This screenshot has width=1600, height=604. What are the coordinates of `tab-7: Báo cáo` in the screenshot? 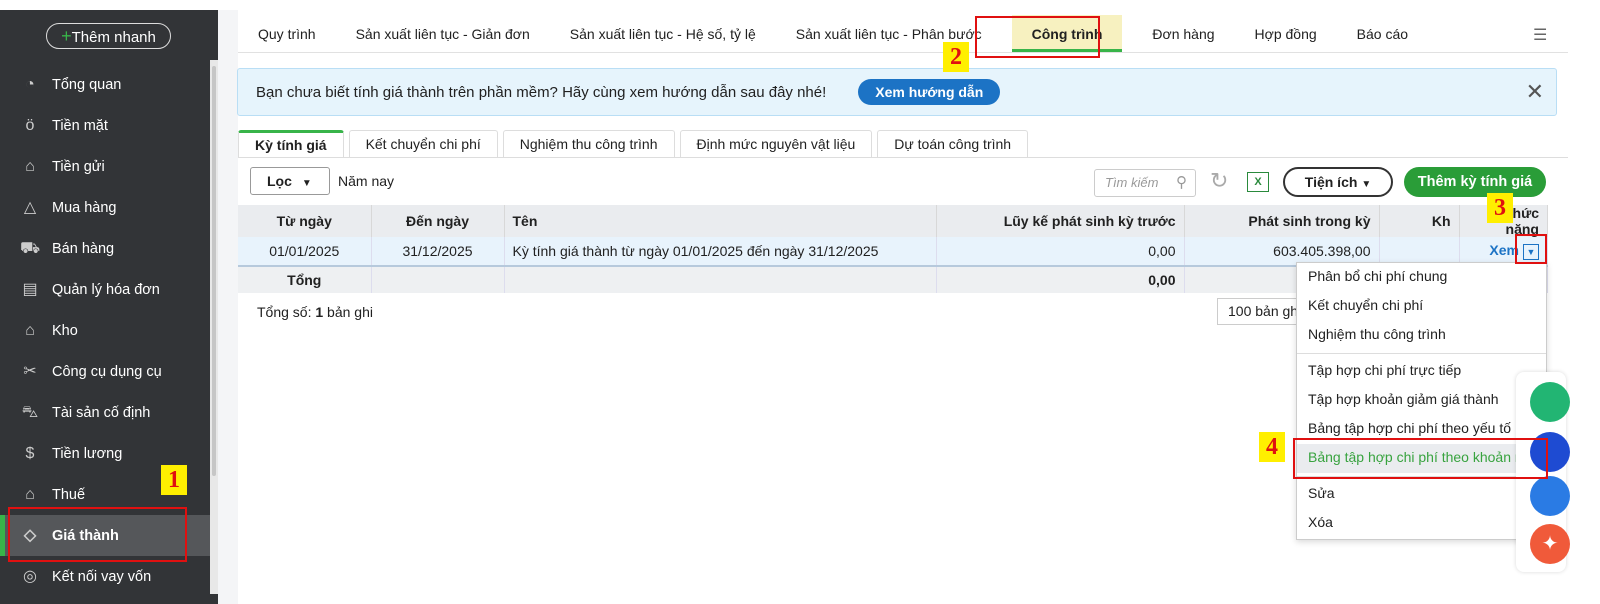 It's located at (1382, 33).